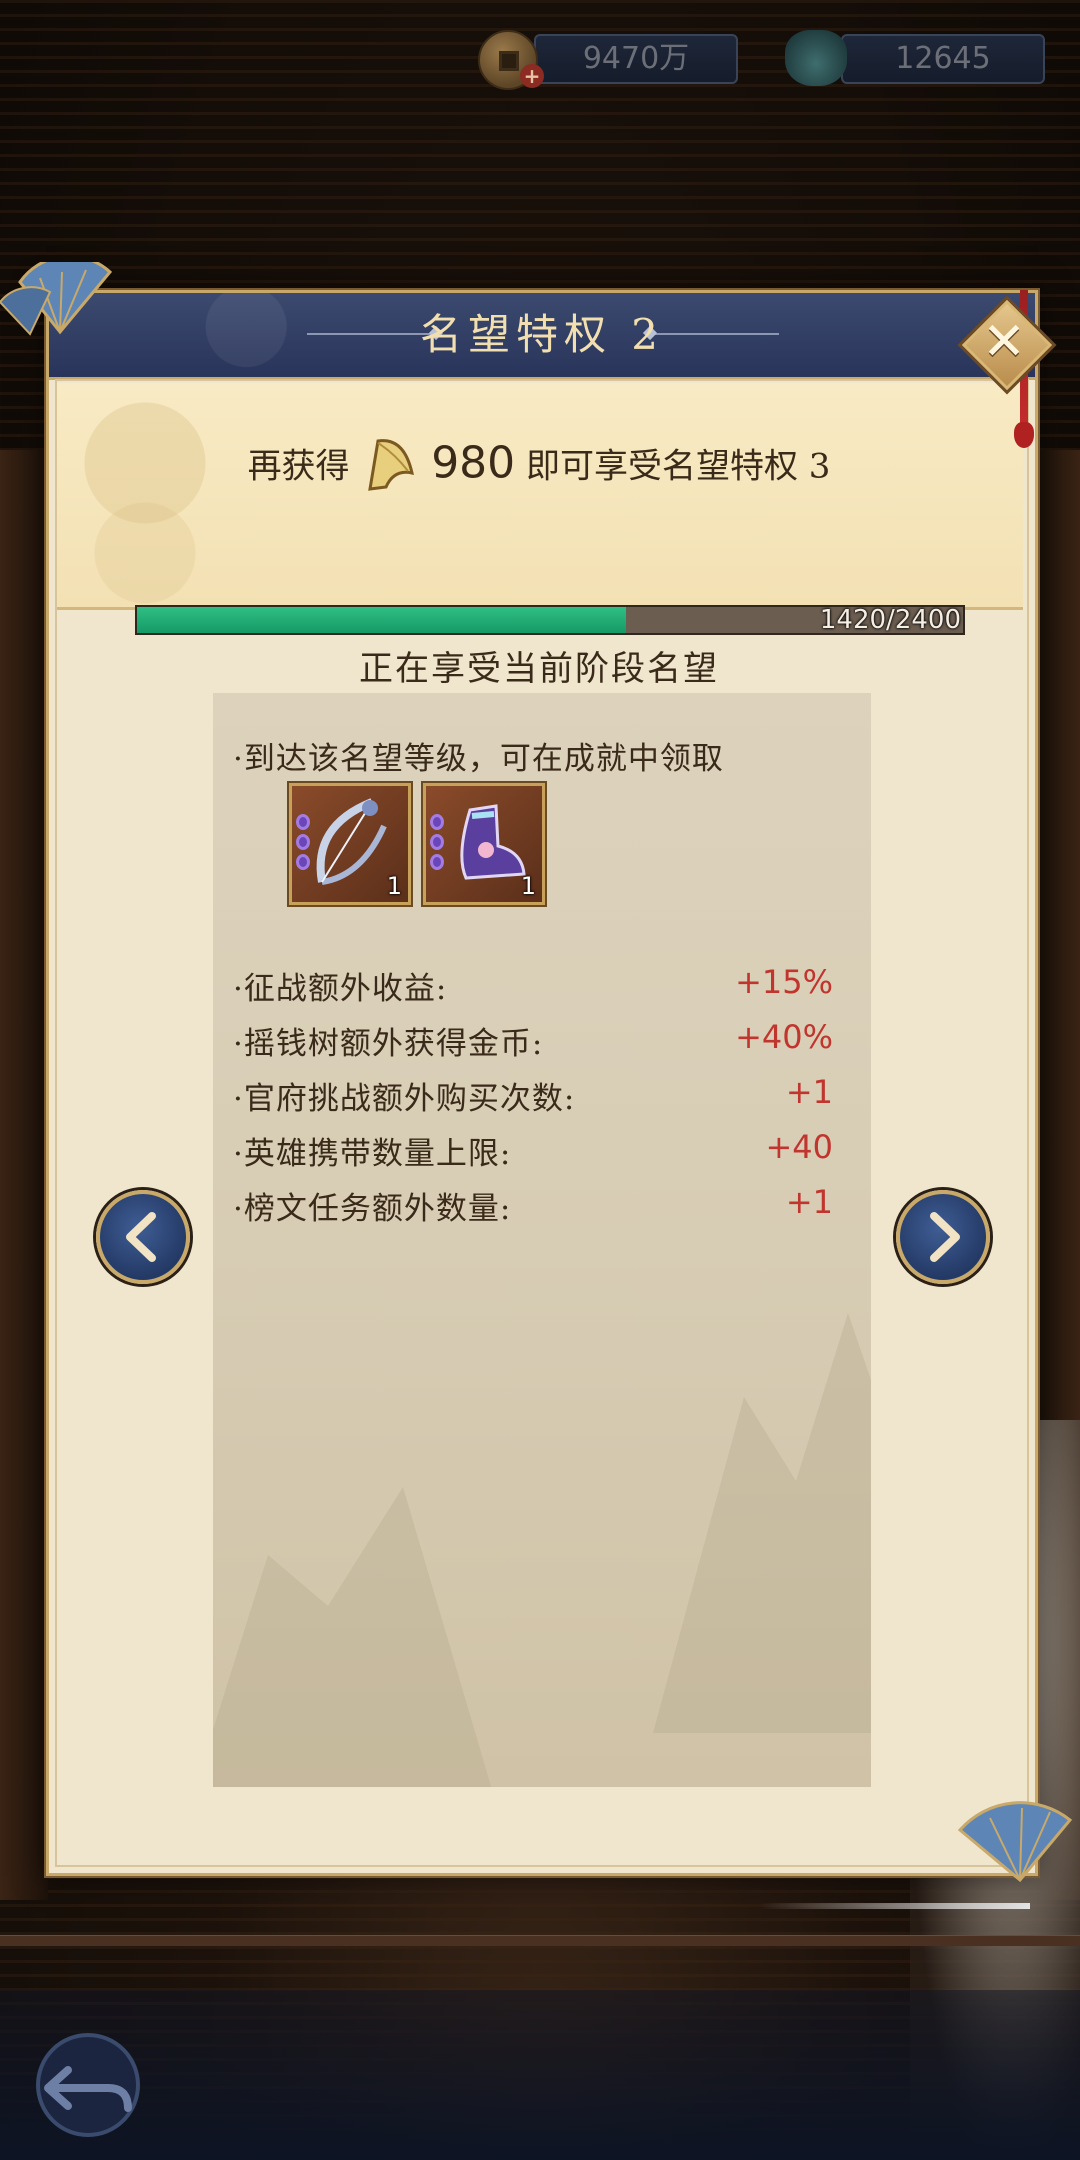  What do you see at coordinates (391, 465) in the screenshot?
I see `horn-icon` at bounding box center [391, 465].